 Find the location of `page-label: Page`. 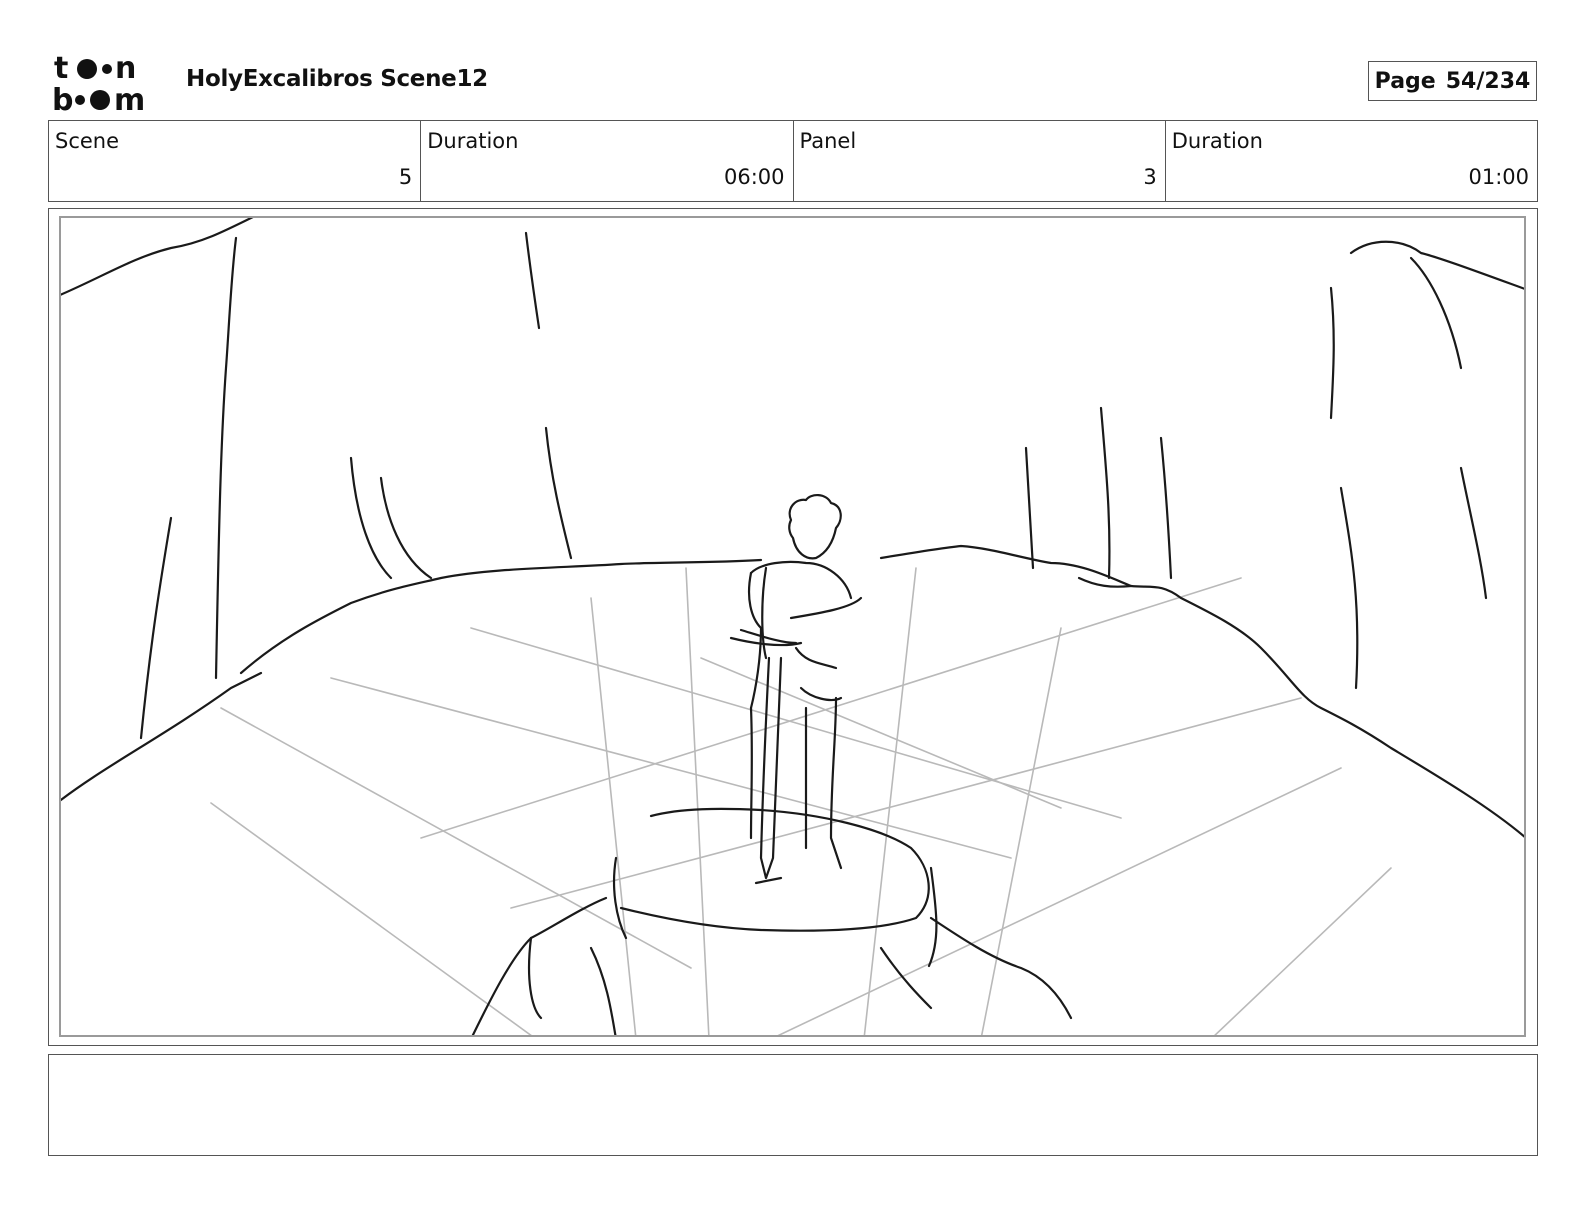

page-label: Page is located at coordinates (1405, 81).